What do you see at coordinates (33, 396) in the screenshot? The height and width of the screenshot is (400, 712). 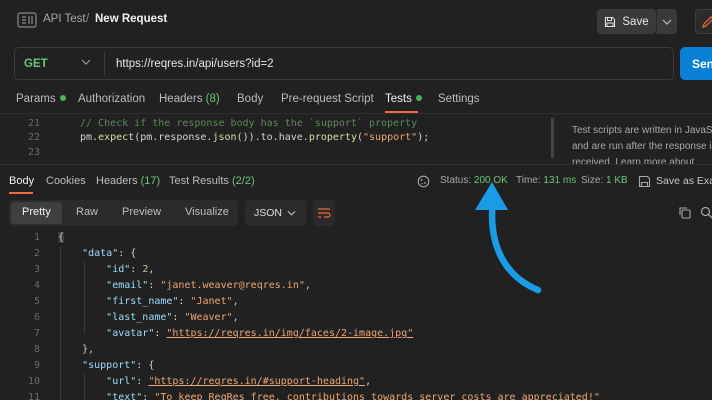 I see `line-number: 11` at bounding box center [33, 396].